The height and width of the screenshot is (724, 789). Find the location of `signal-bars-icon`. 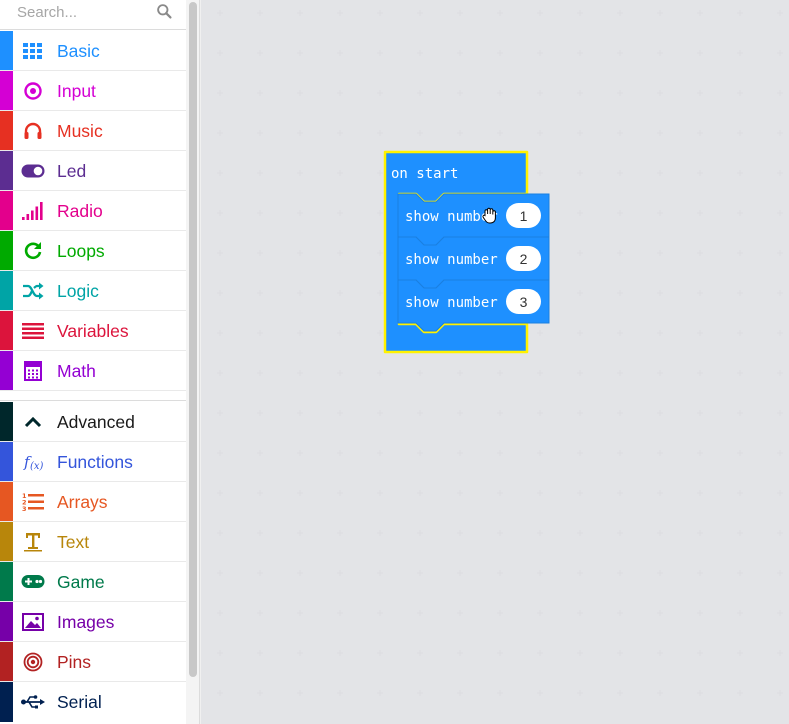

signal-bars-icon is located at coordinates (33, 211).